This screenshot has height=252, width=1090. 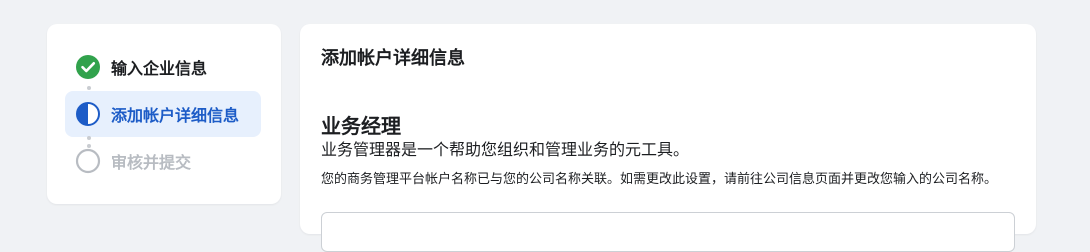 I want to click on step-add-account-details: 添加帐户详细信息, so click(x=163, y=114).